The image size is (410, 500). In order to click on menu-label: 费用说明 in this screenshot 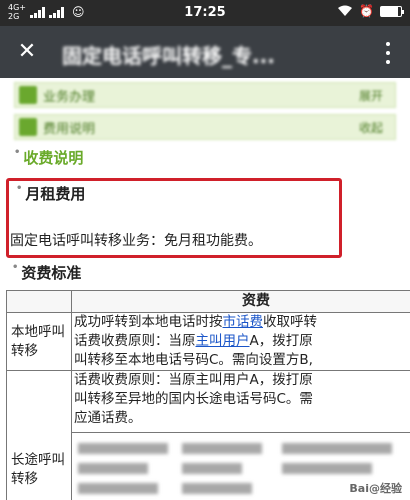, I will do `click(69, 129)`.